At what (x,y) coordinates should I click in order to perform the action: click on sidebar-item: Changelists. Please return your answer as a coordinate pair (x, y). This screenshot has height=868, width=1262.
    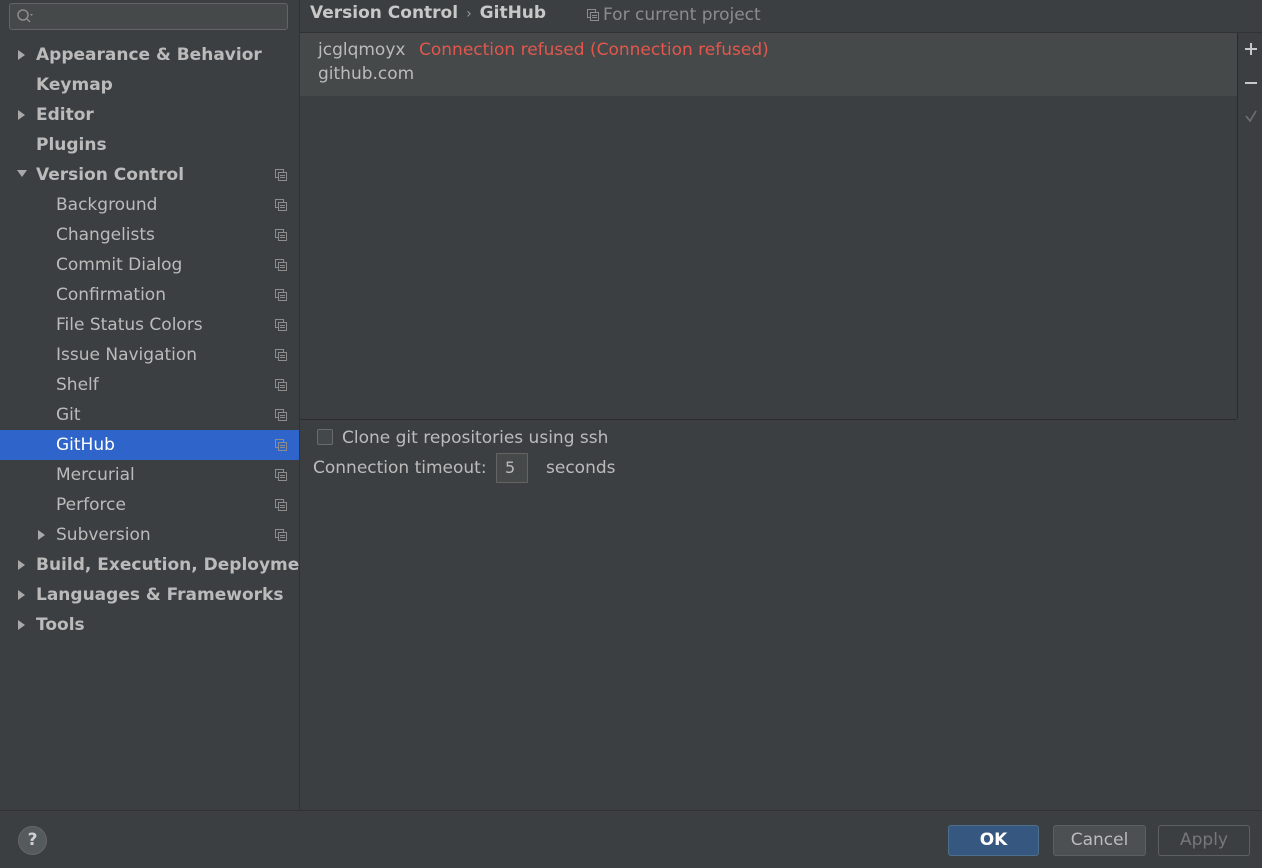
    Looking at the image, I should click on (149, 235).